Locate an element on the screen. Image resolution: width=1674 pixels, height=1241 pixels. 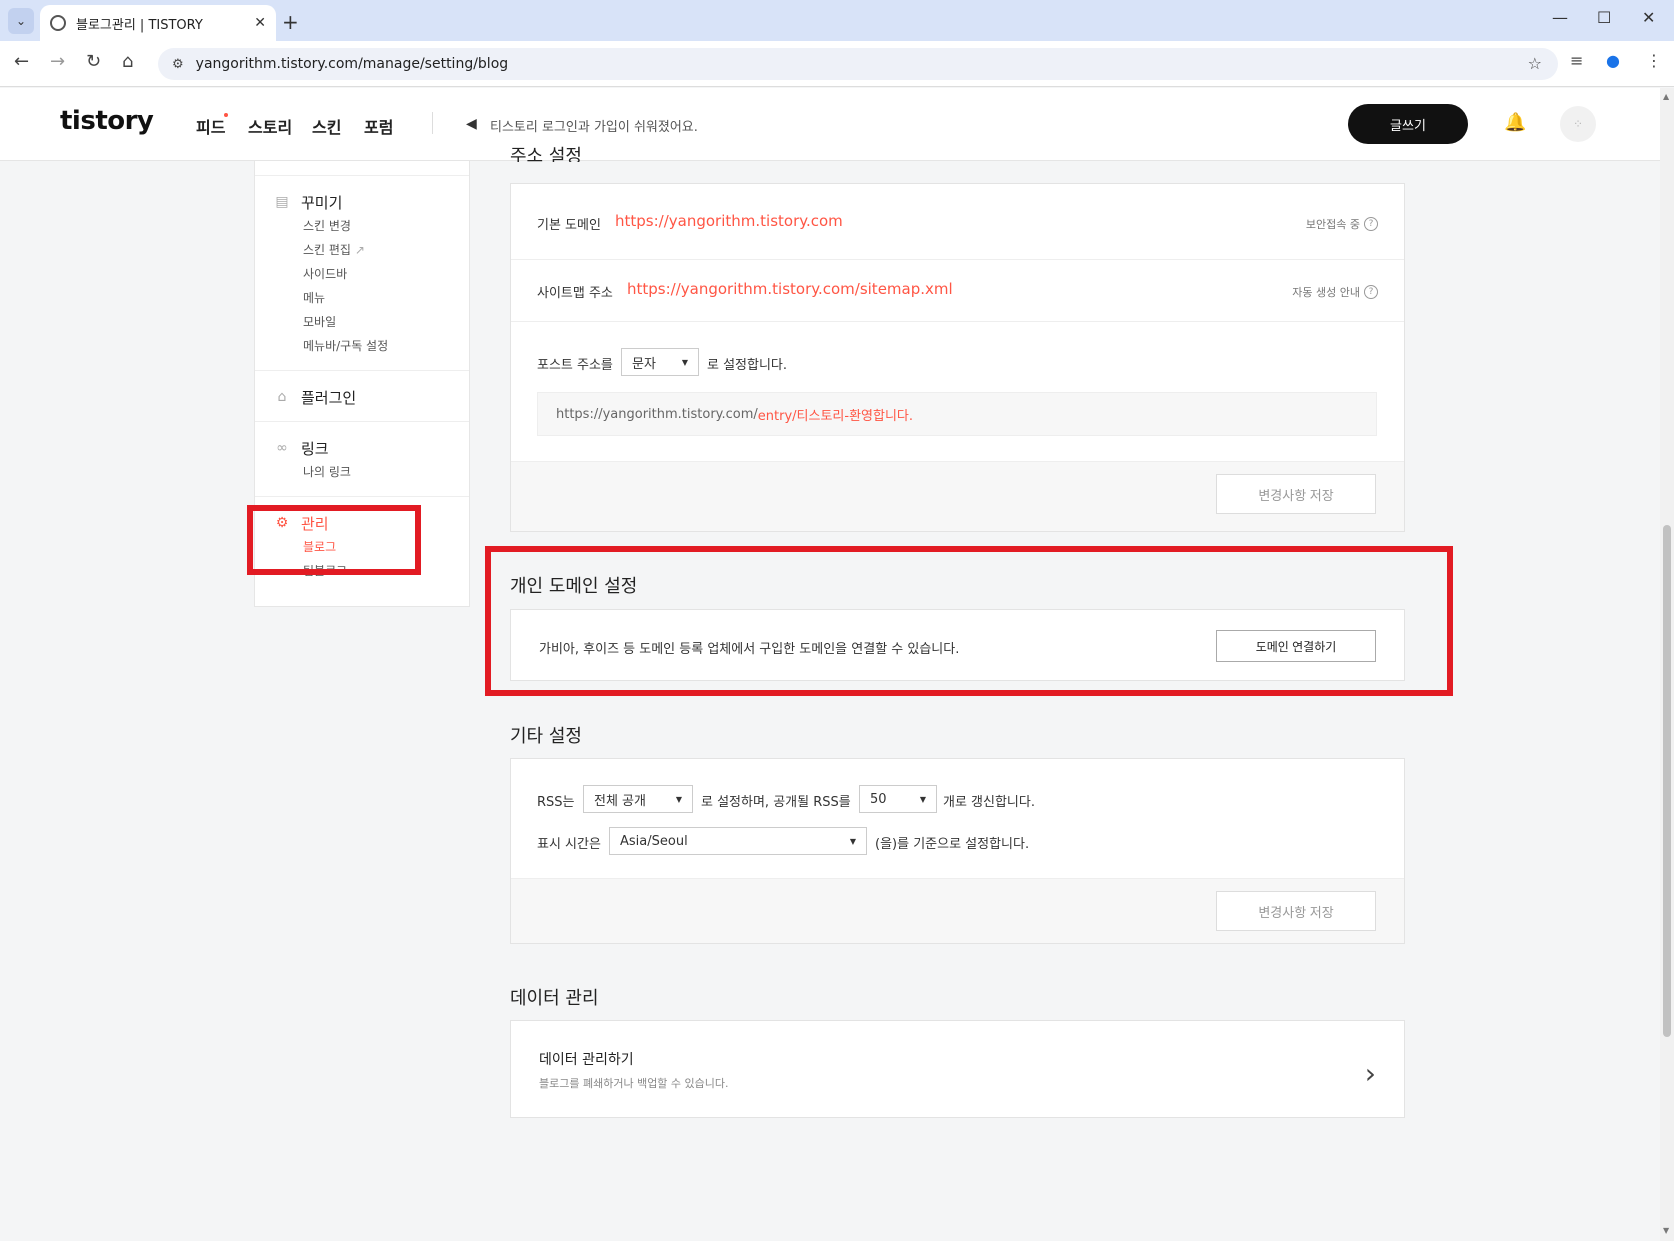
sitemap-help-label: 자동 생성 안내 is located at coordinates (1326, 292).